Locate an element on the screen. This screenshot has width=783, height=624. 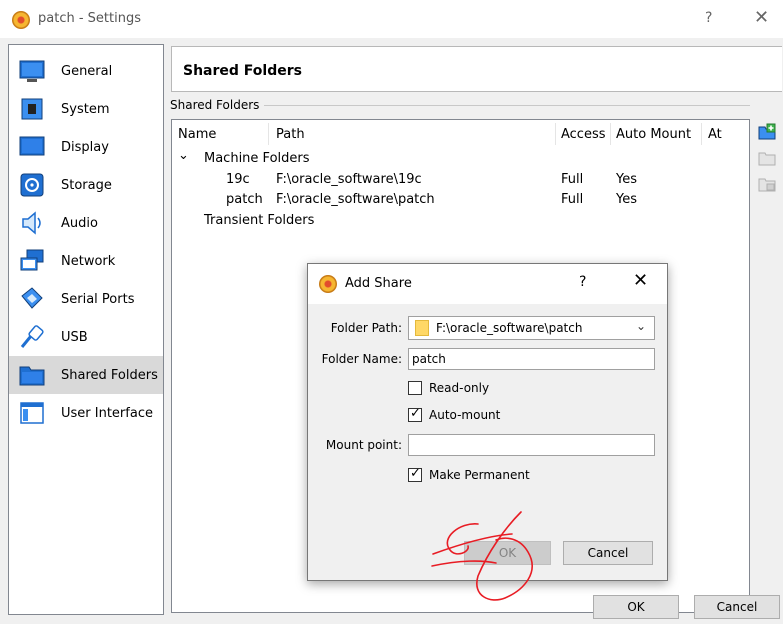
sidebar-item-label: Serial Ports is located at coordinates (98, 299).